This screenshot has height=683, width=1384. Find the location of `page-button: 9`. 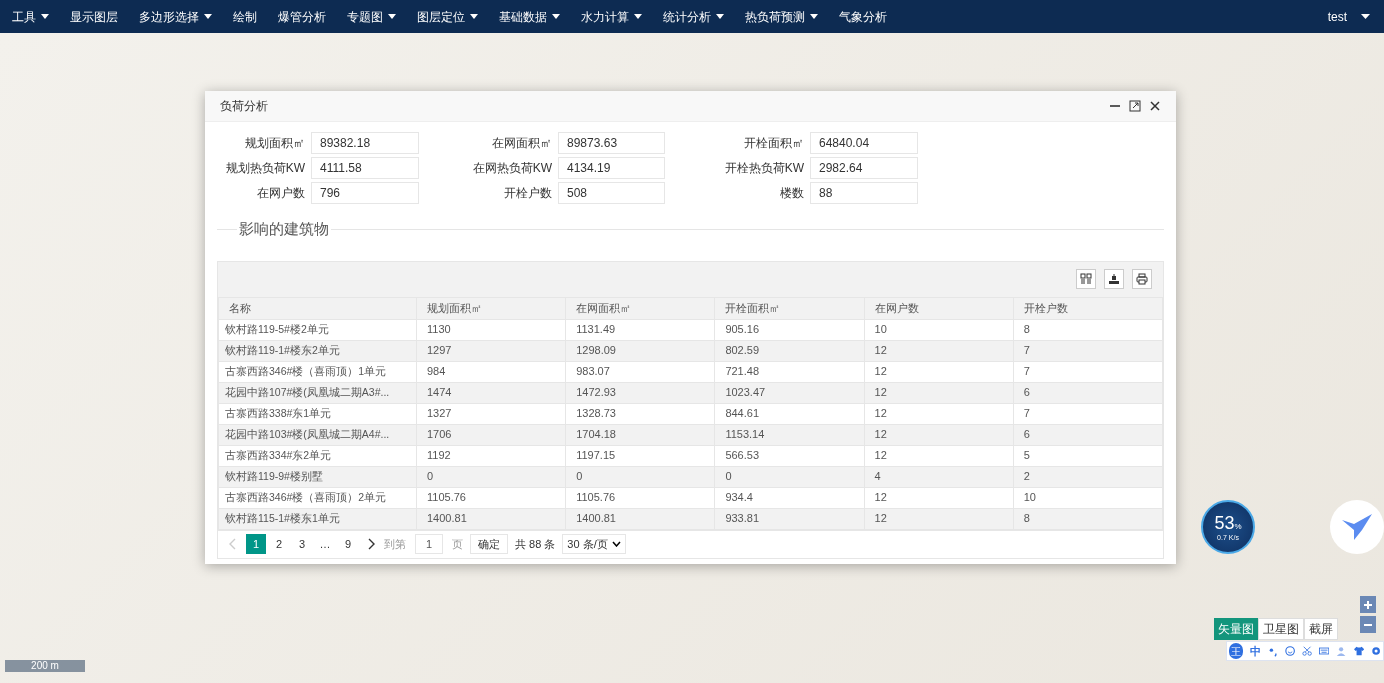

page-button: 9 is located at coordinates (348, 544).